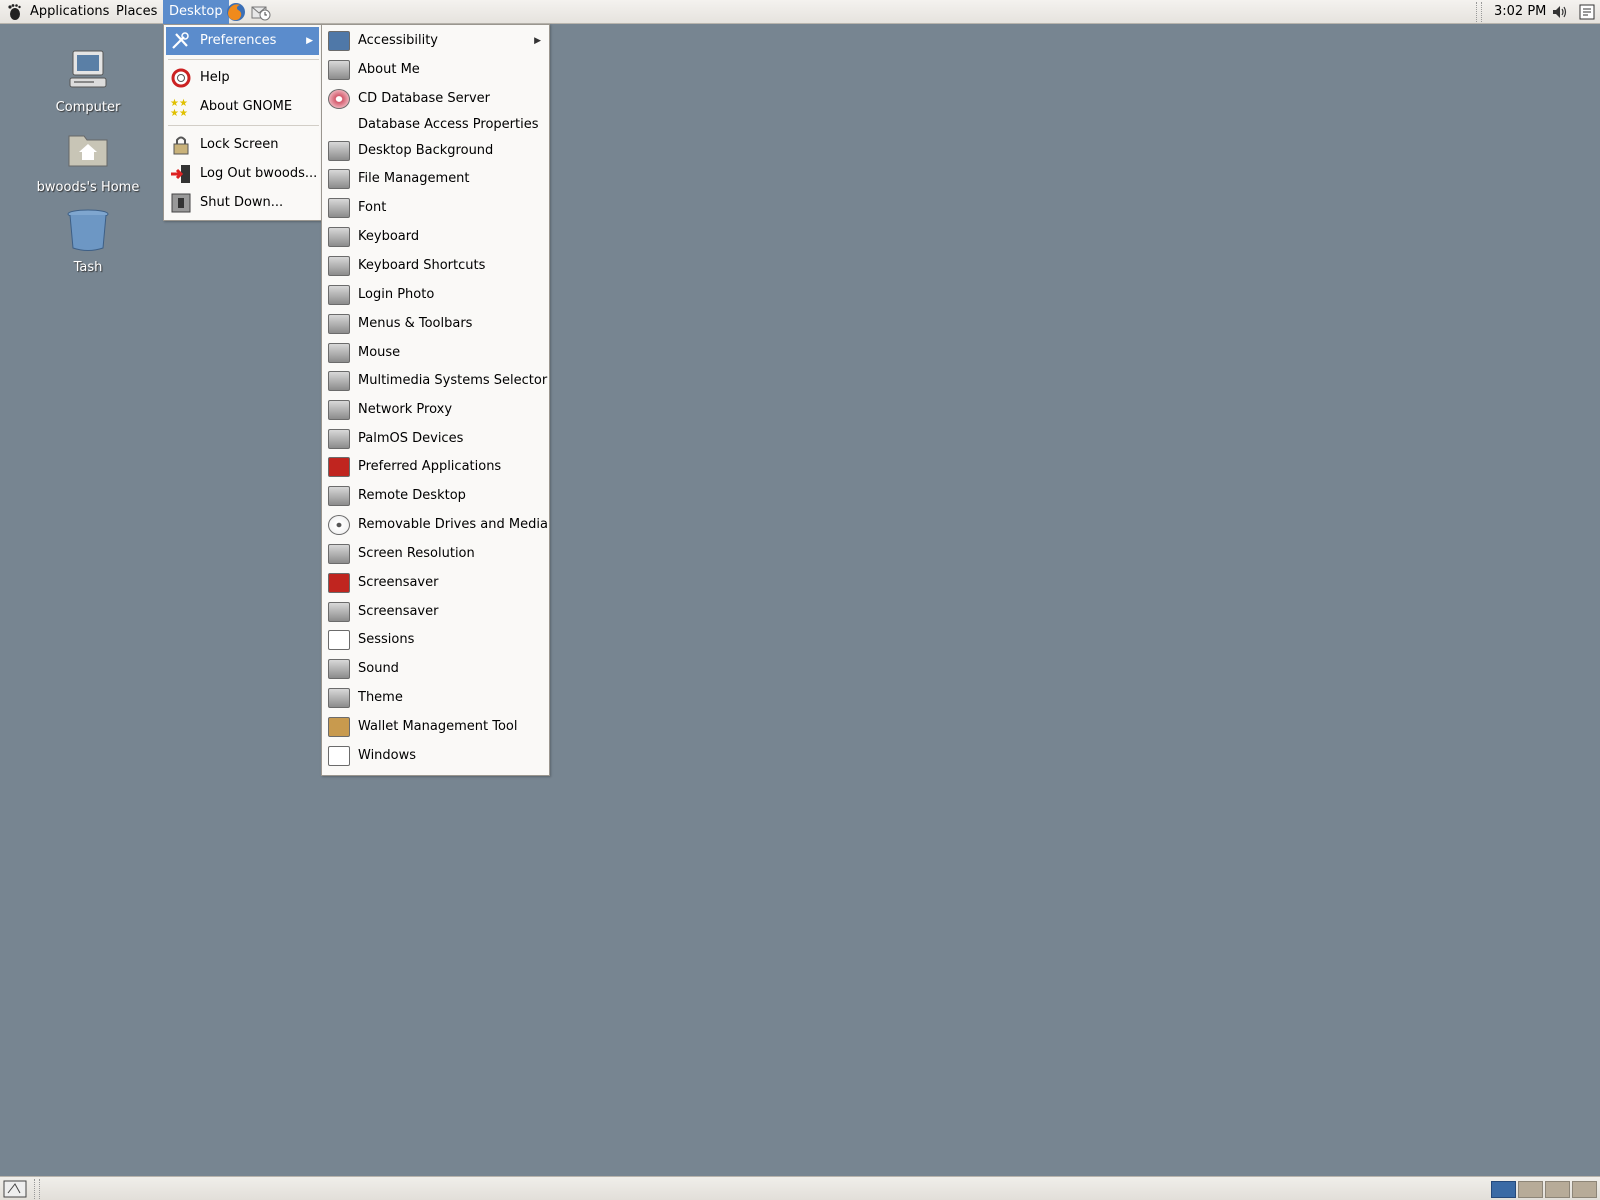 This screenshot has width=1600, height=1200. What do you see at coordinates (379, 352) in the screenshot?
I see `menu-item-label: Mouse` at bounding box center [379, 352].